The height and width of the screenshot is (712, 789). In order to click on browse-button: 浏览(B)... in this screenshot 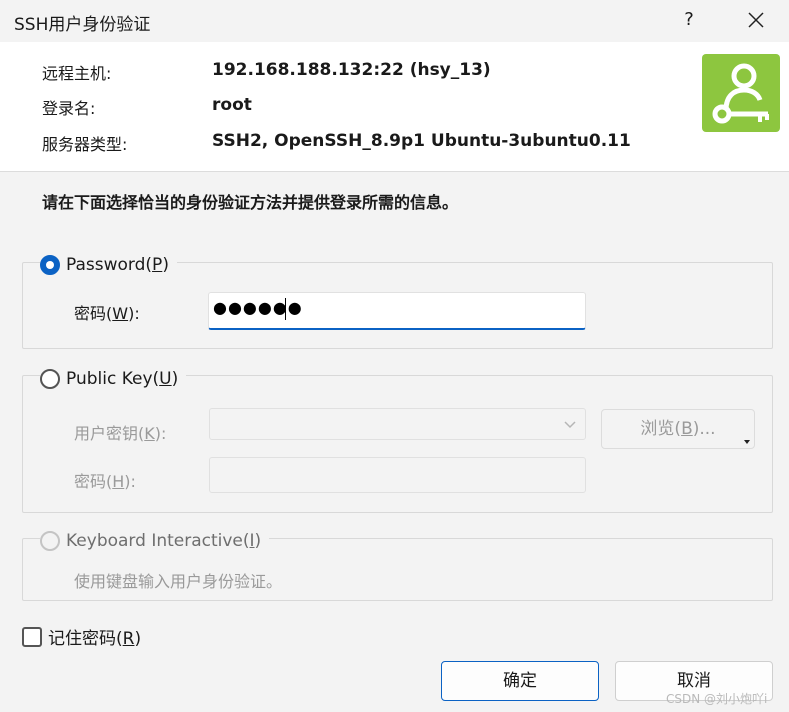, I will do `click(678, 429)`.